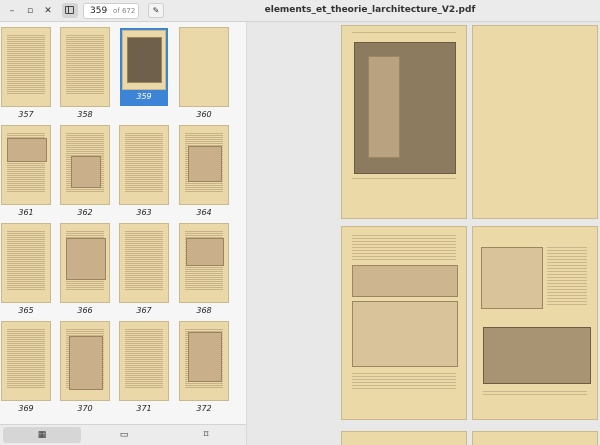  I want to click on document-title: elements_et_theorie_larchitecture_V2.pdf, so click(370, 10).